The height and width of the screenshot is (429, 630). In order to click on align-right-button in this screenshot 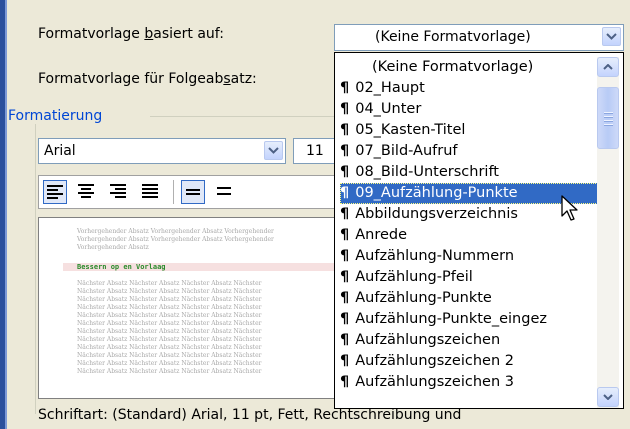, I will do `click(119, 192)`.